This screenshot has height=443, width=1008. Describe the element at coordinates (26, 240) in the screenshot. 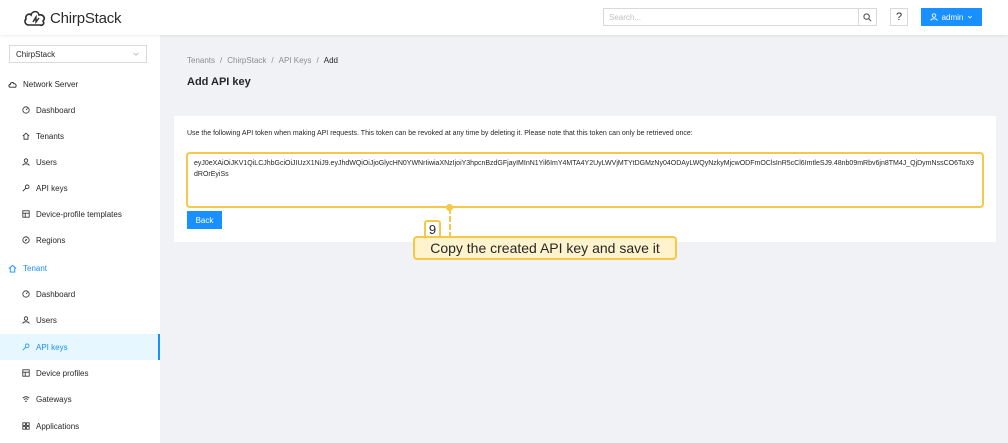

I see `compass-icon` at that location.